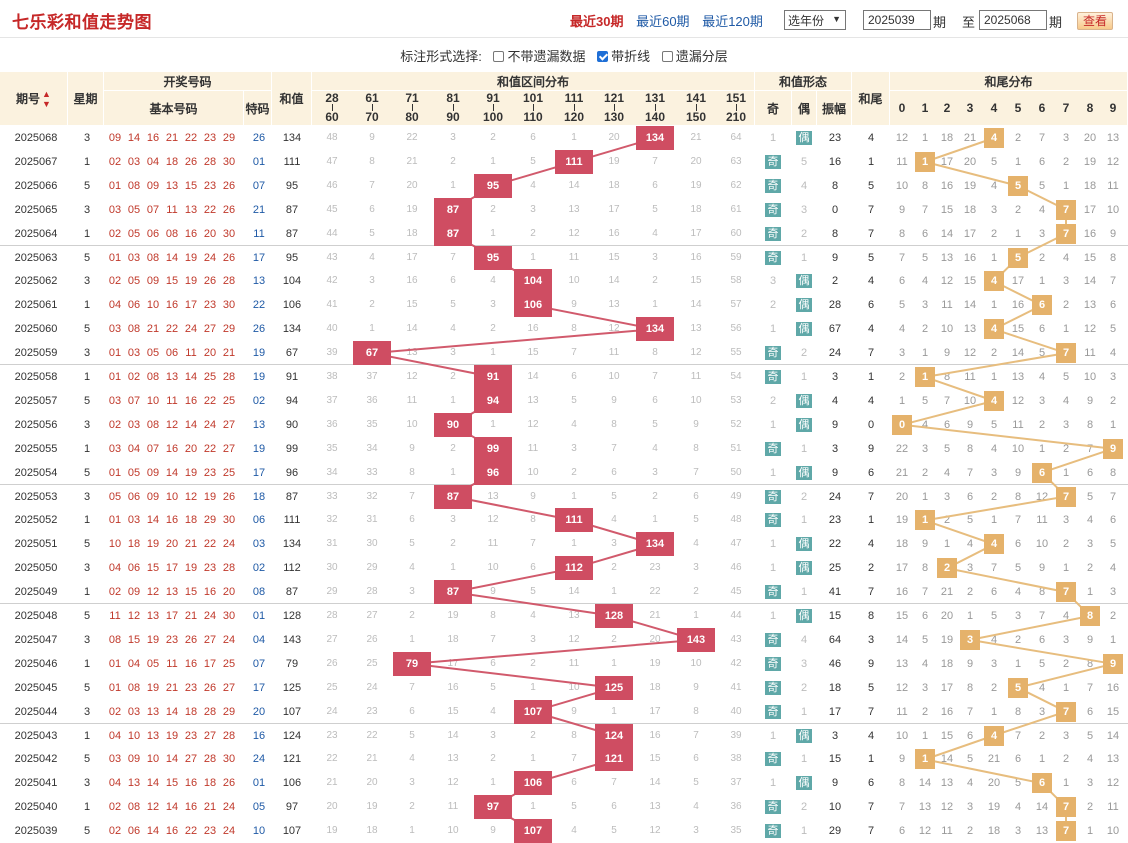 The image size is (1128, 843). I want to click on period-link-60: 最近60期, so click(662, 21).